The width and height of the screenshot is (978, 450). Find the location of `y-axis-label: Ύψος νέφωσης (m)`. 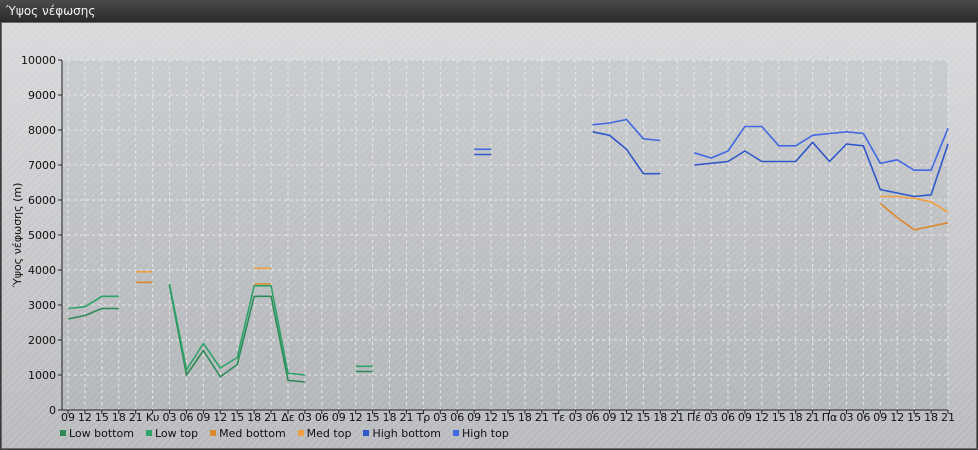

y-axis-label: Ύψος νέφωσης (m) is located at coordinates (17, 236).